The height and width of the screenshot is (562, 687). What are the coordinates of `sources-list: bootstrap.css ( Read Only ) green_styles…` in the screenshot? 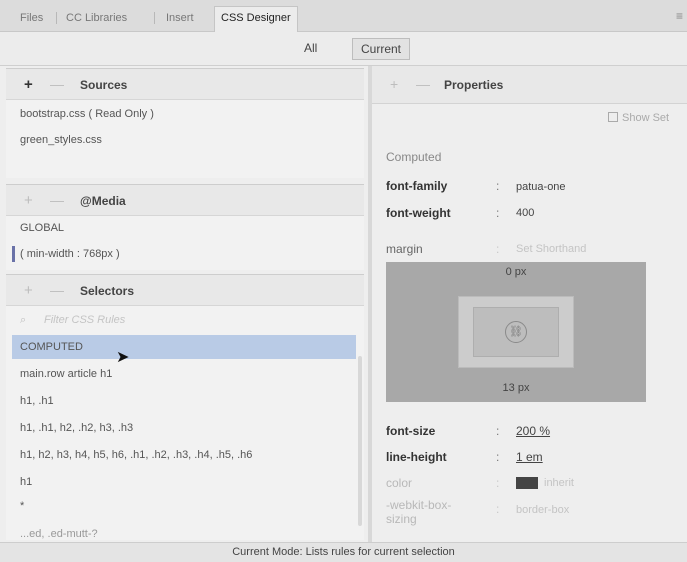 It's located at (185, 139).